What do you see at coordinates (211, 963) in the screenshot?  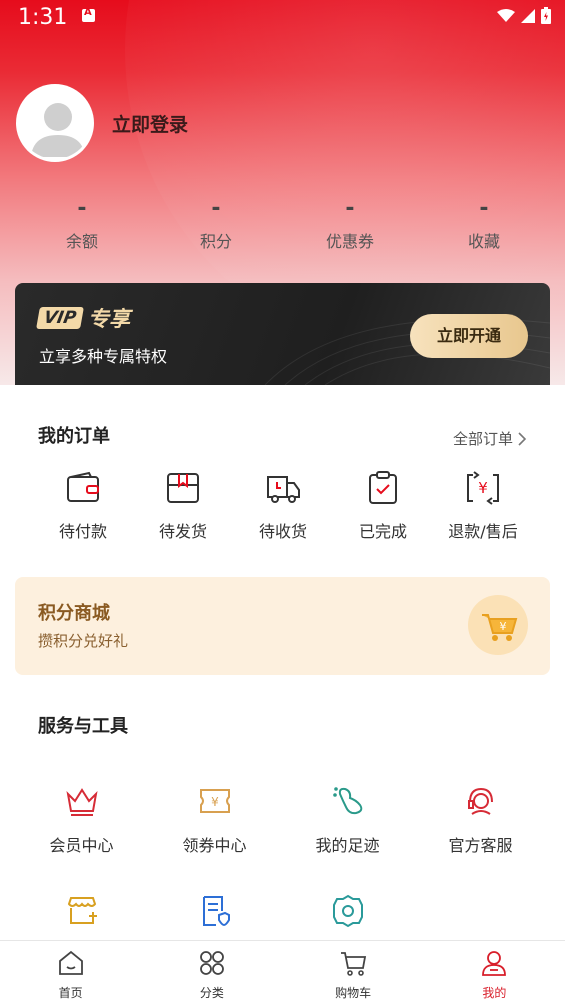 I see `category-icon` at bounding box center [211, 963].